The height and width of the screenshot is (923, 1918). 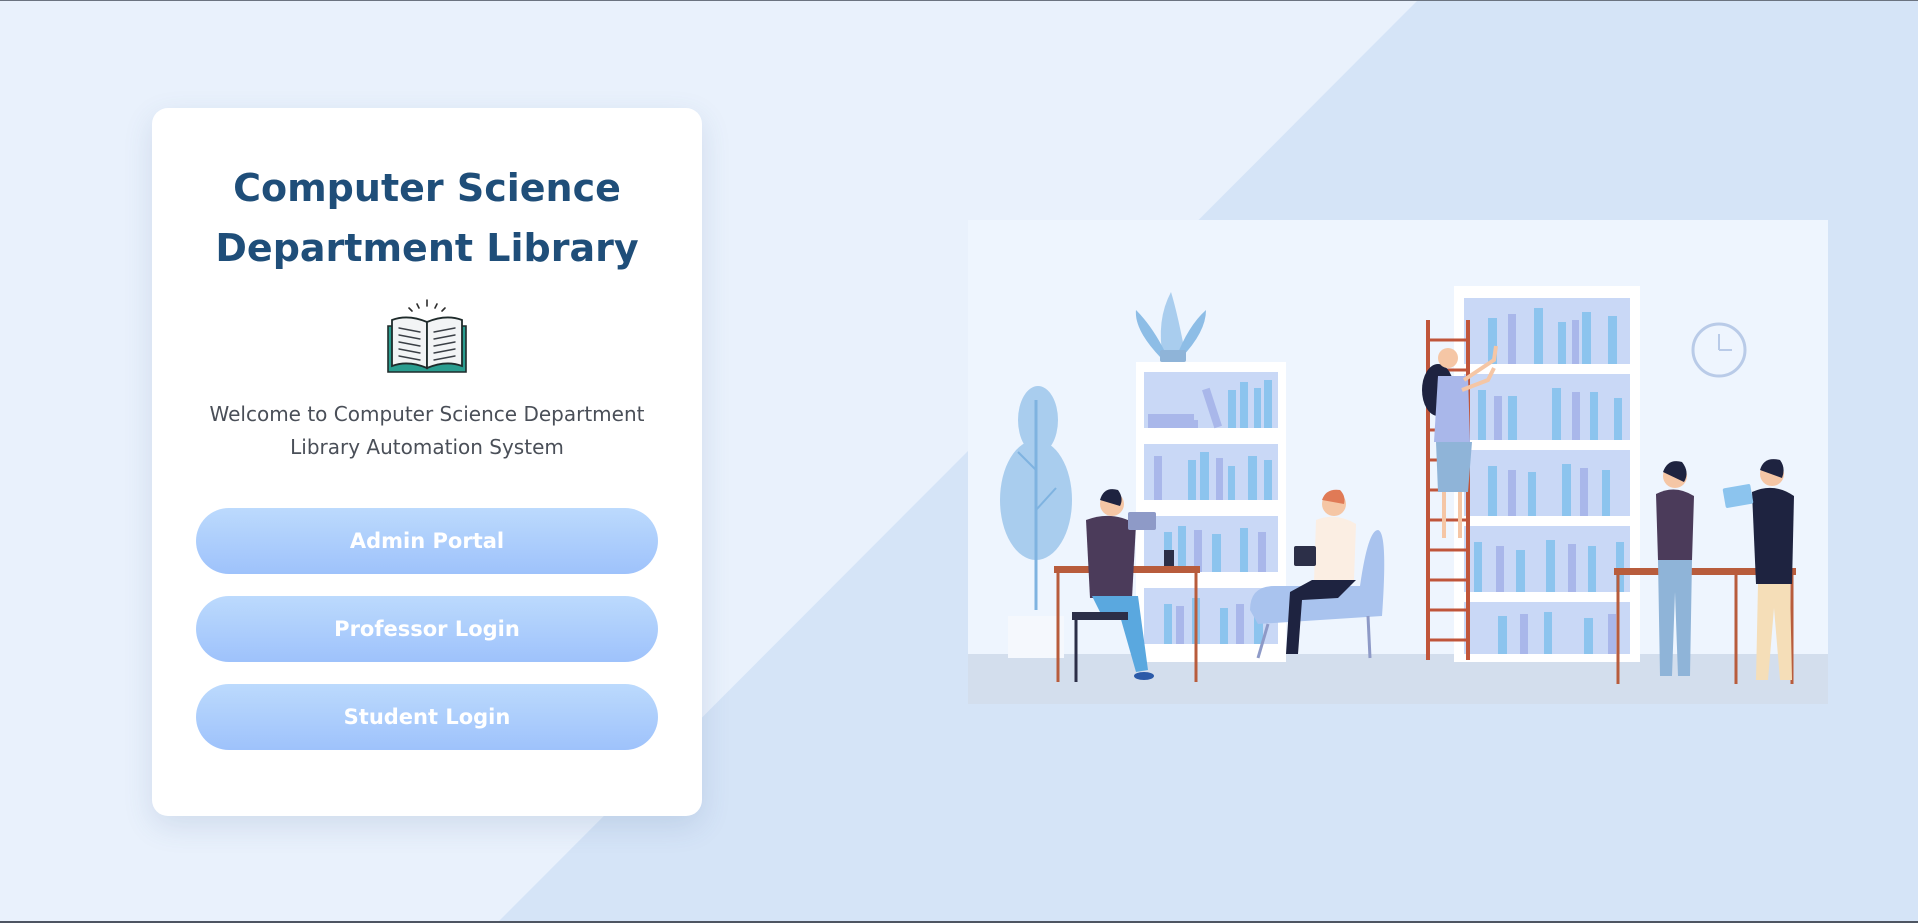 I want to click on welcome-line-2: Library Automation System, so click(x=427, y=447).